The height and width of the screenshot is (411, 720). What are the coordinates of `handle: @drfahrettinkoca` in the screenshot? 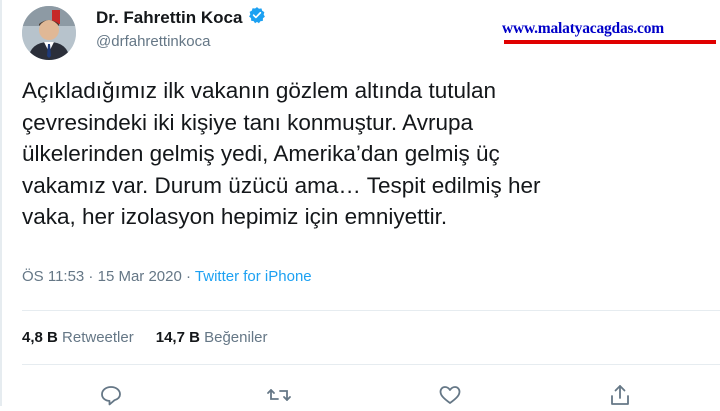 It's located at (181, 41).